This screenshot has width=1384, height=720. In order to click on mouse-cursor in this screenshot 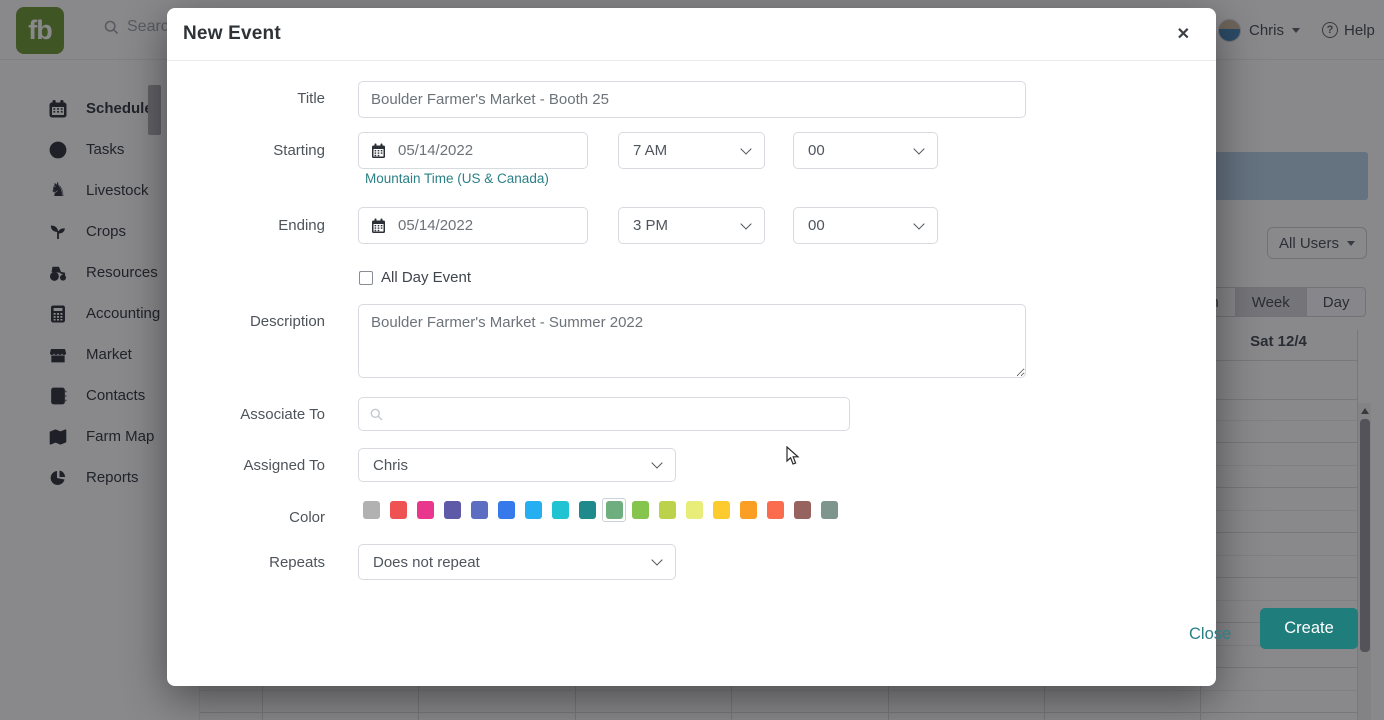, I will do `click(793, 455)`.